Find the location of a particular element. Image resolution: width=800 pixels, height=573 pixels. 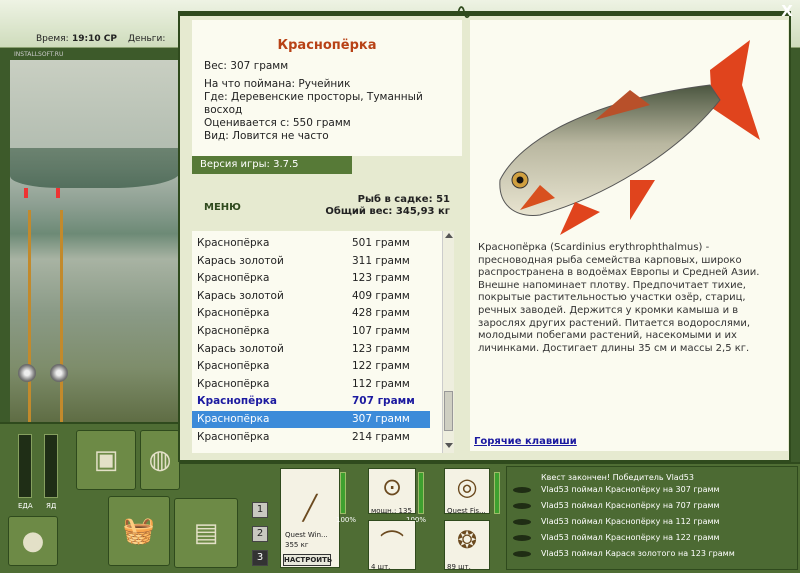

fish-kind: Вид: Ловится не часто is located at coordinates (266, 136).